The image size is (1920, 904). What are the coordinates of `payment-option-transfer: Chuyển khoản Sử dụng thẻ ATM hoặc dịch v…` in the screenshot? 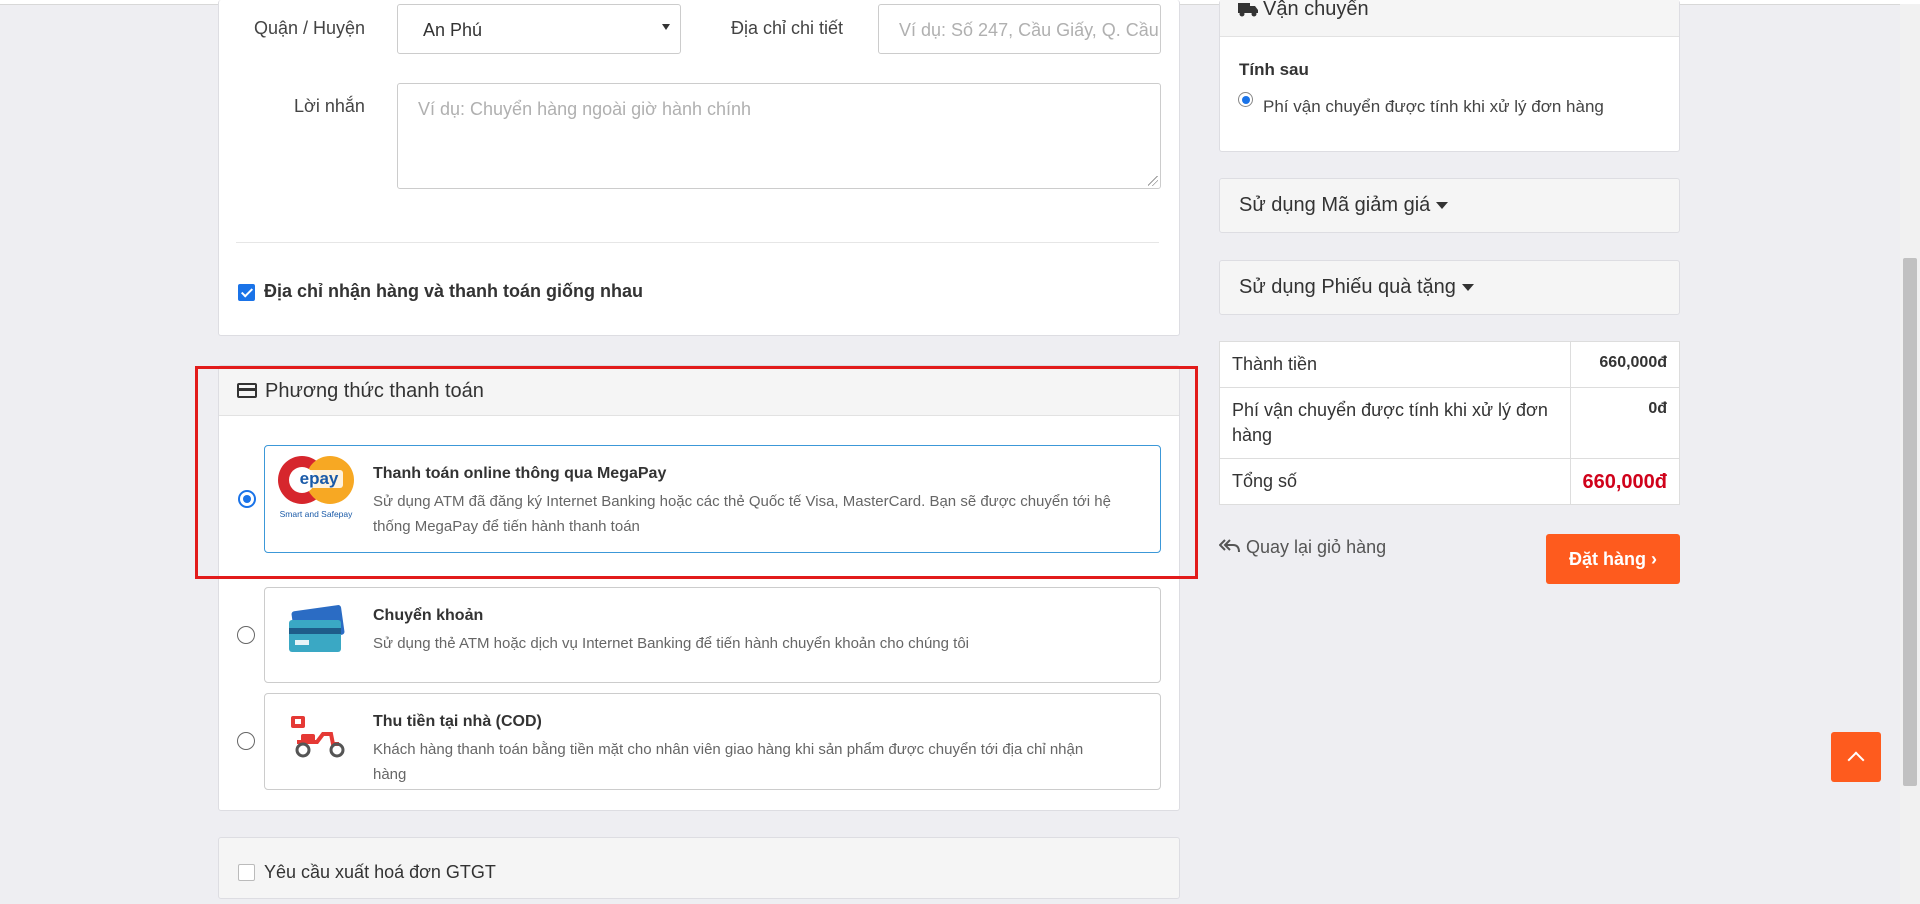 It's located at (712, 635).